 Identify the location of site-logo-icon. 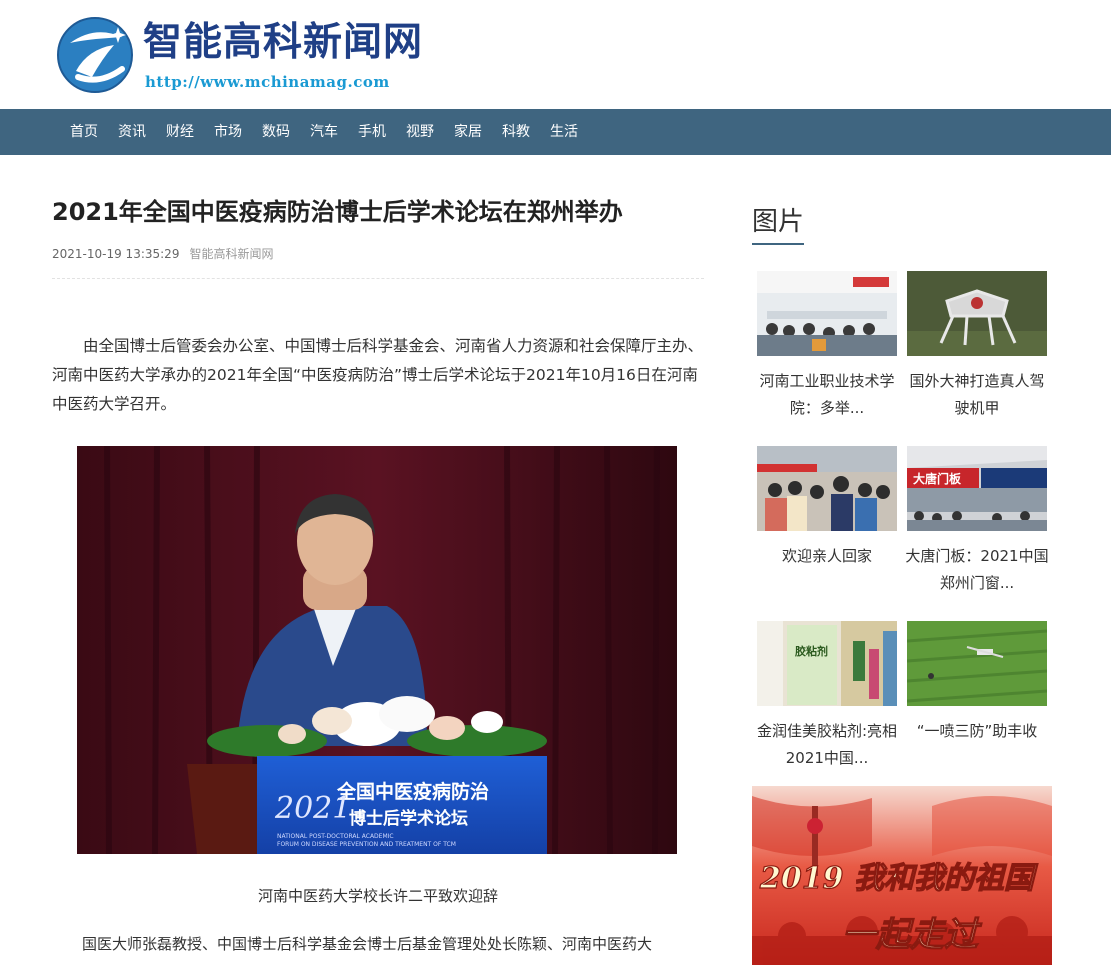
(95, 54).